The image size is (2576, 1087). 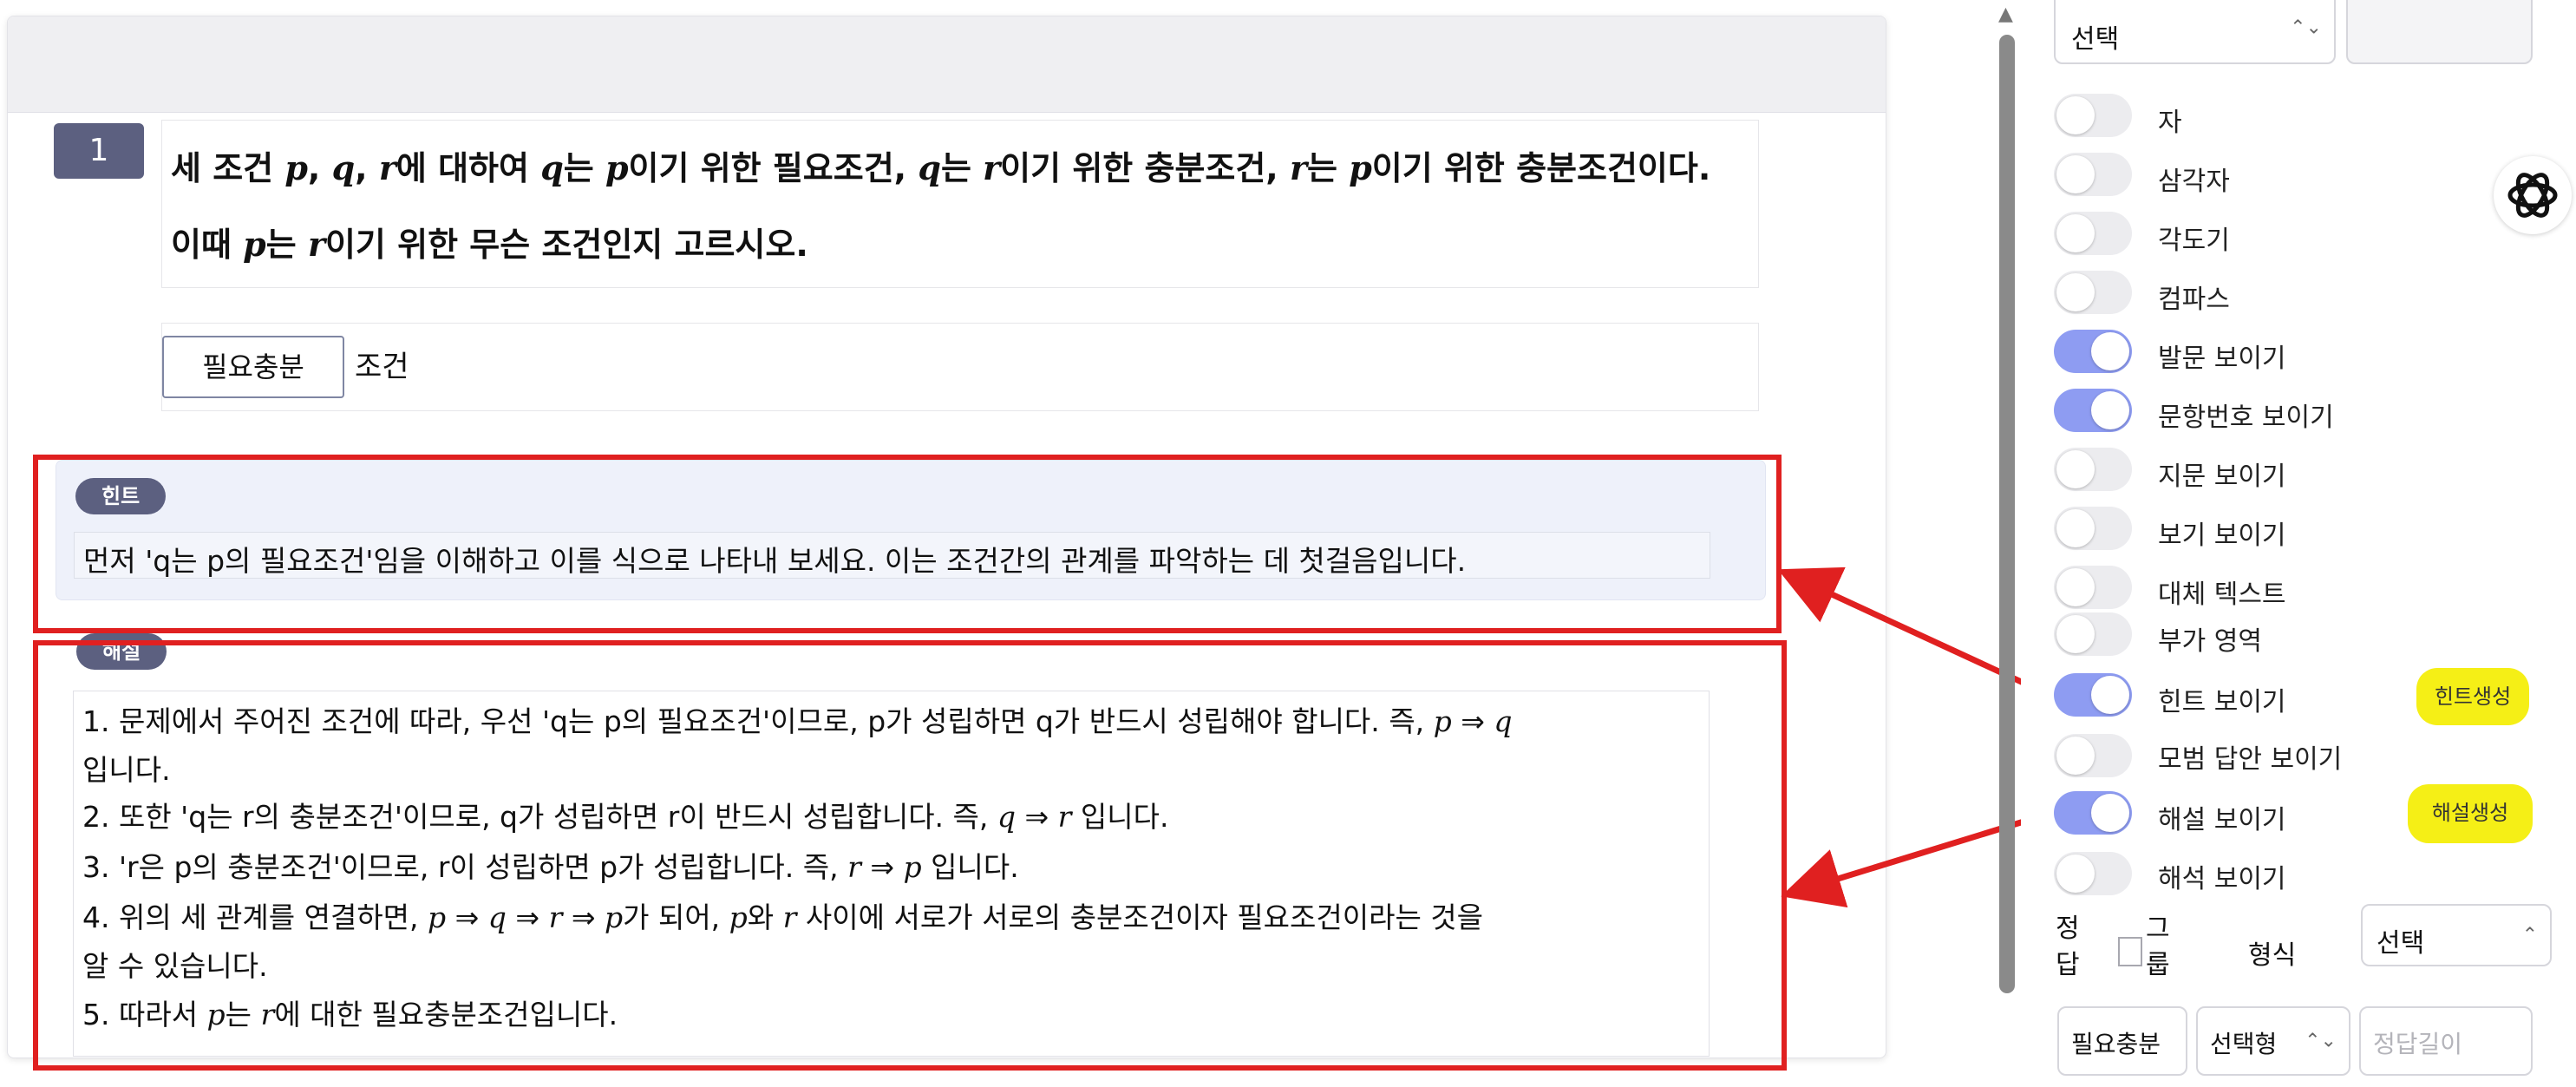 I want to click on toggle-label-show-stem: 발문 보이기, so click(x=2222, y=359).